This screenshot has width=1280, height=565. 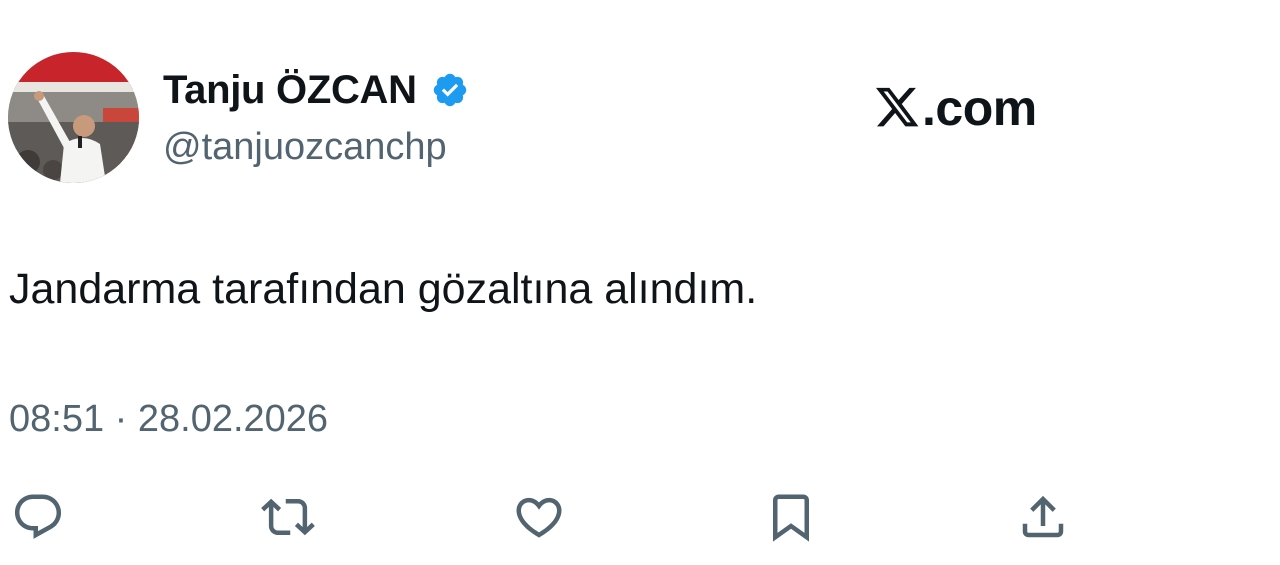 I want to click on share-button, so click(x=1043, y=517).